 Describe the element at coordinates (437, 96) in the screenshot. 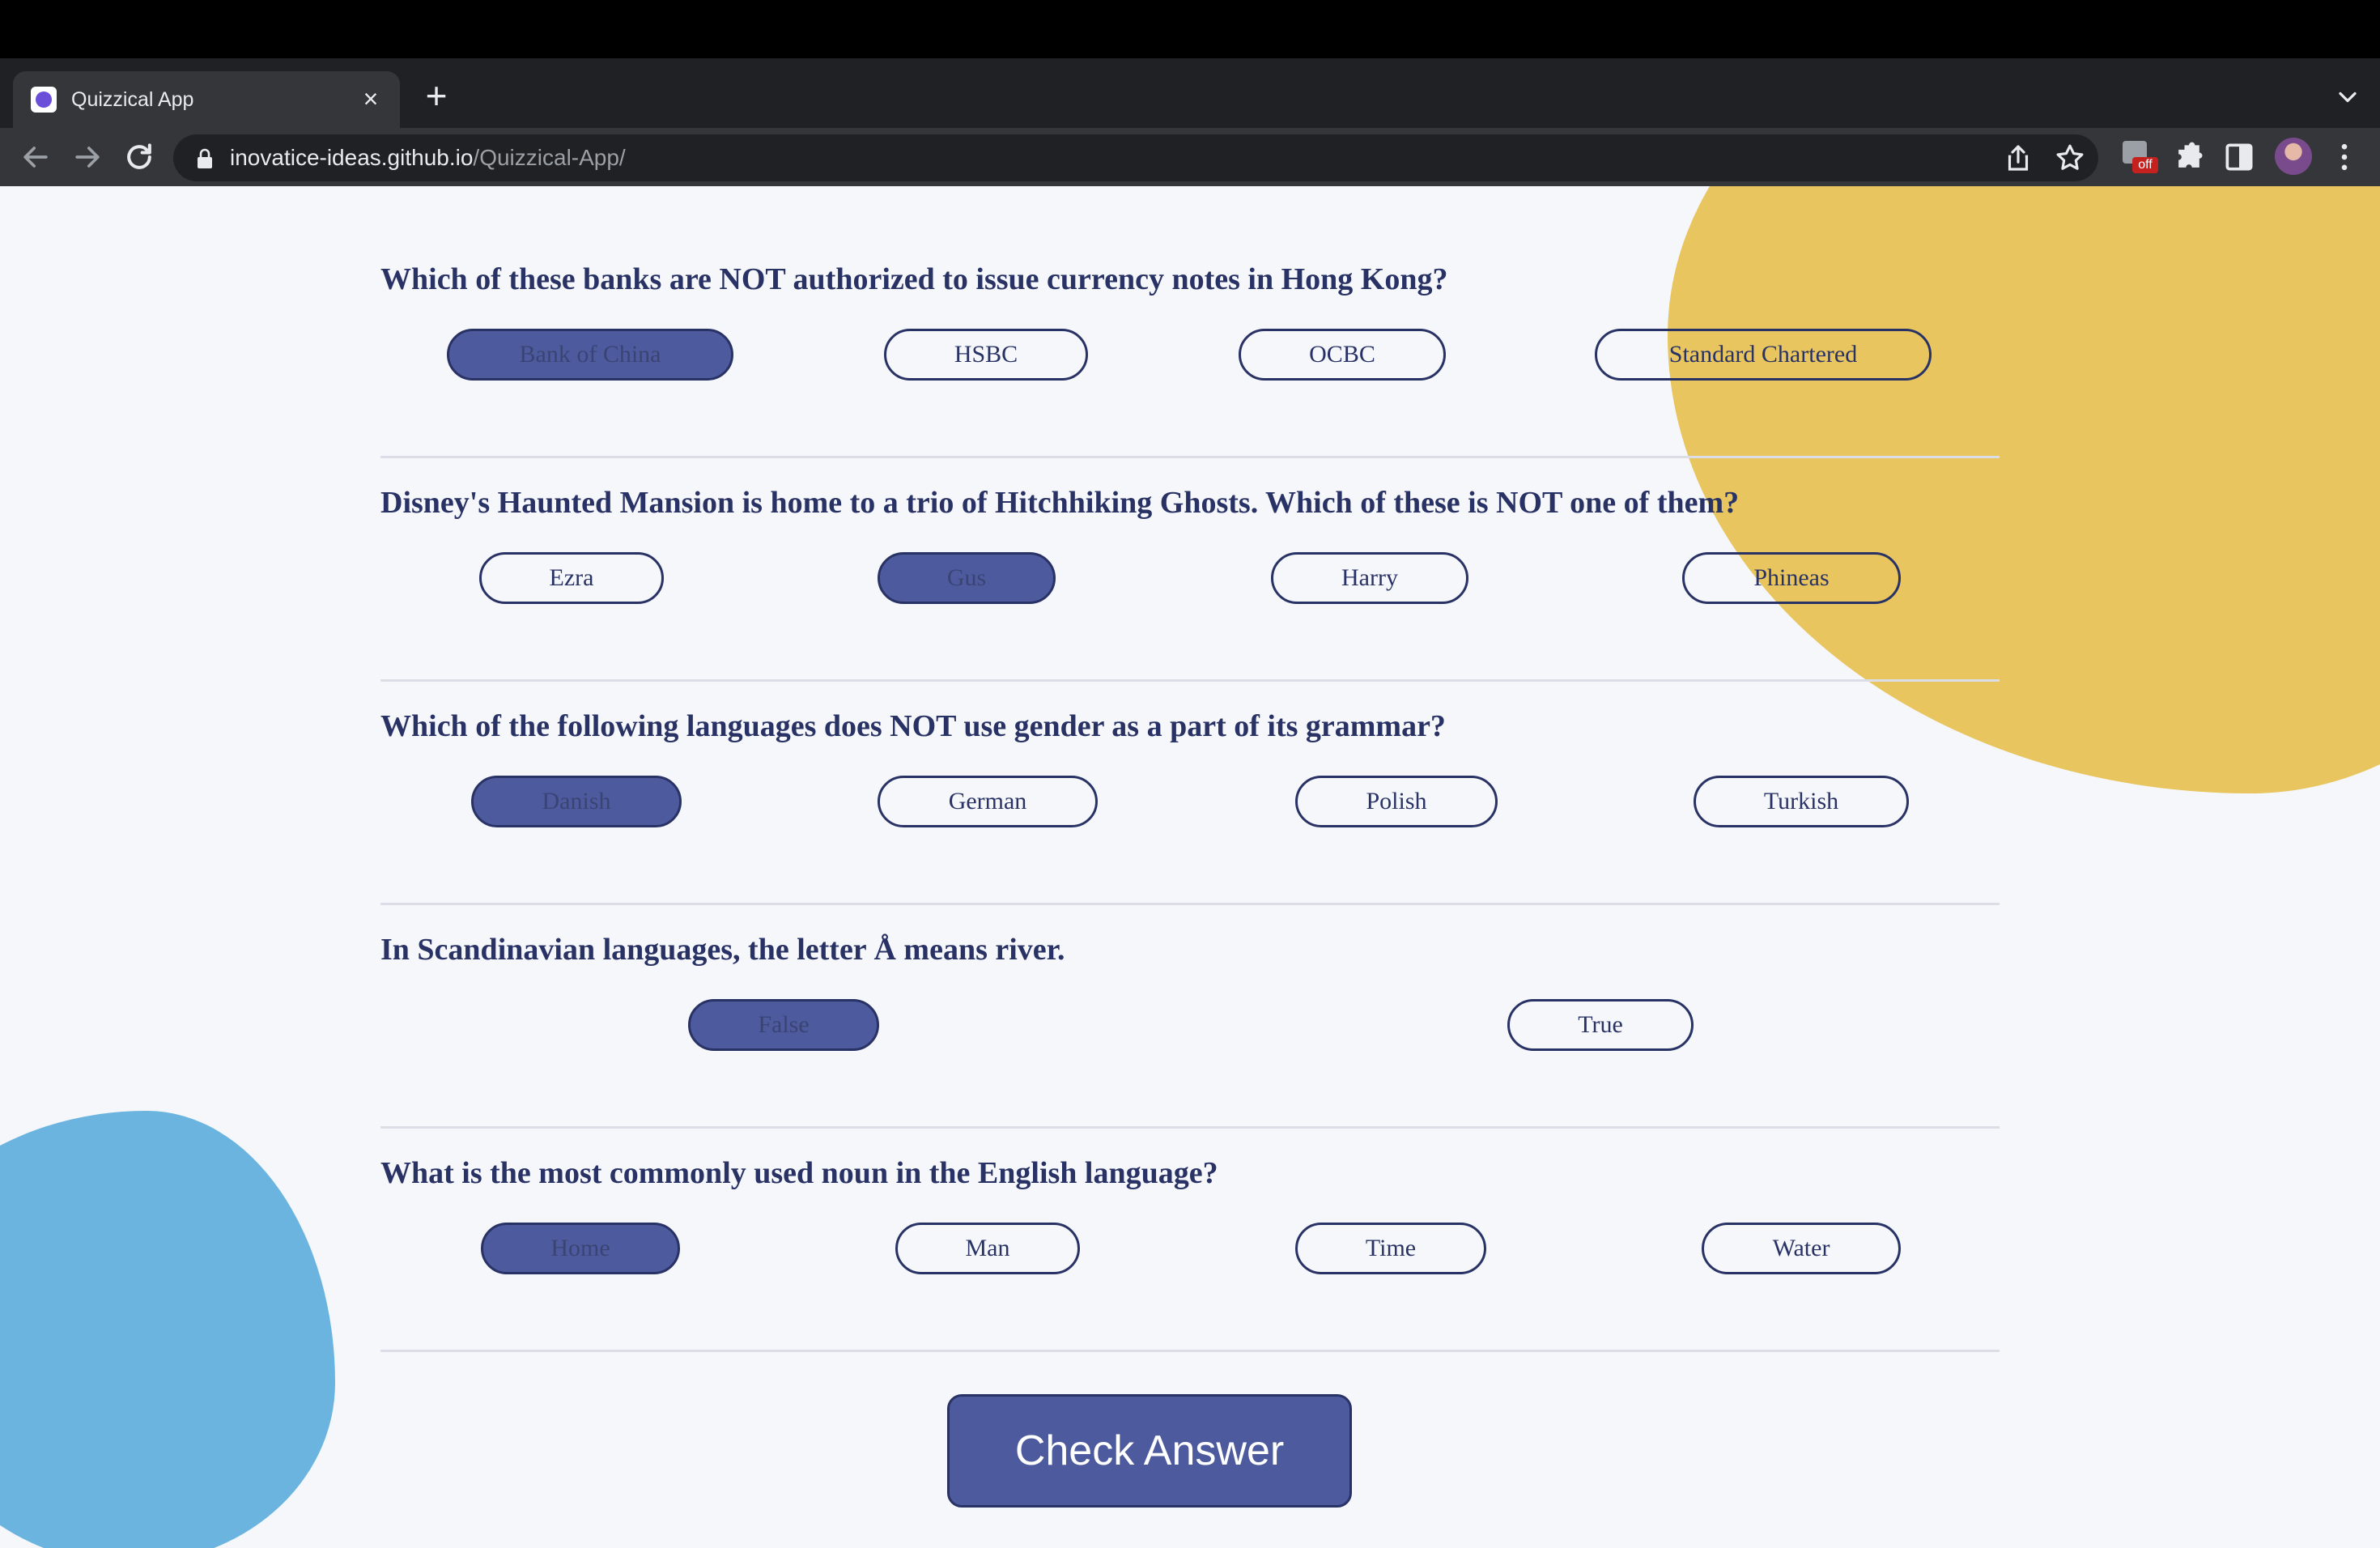

I see `new-tab-icon: +` at that location.